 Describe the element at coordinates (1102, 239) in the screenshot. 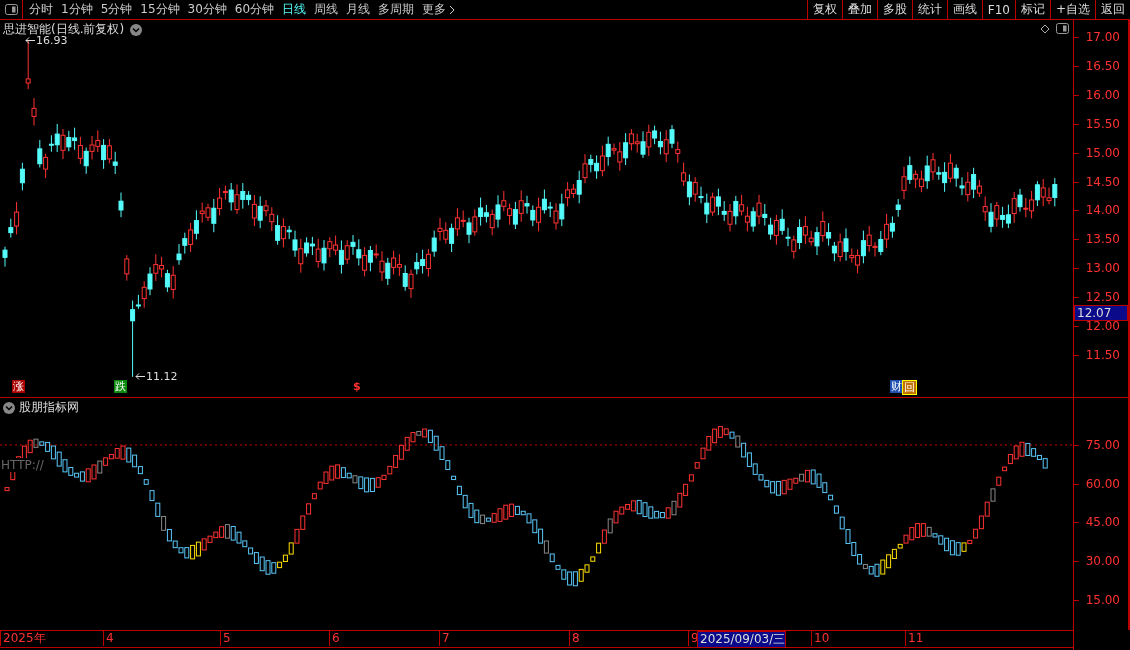

I see `price-axis-label: 13.50` at that location.